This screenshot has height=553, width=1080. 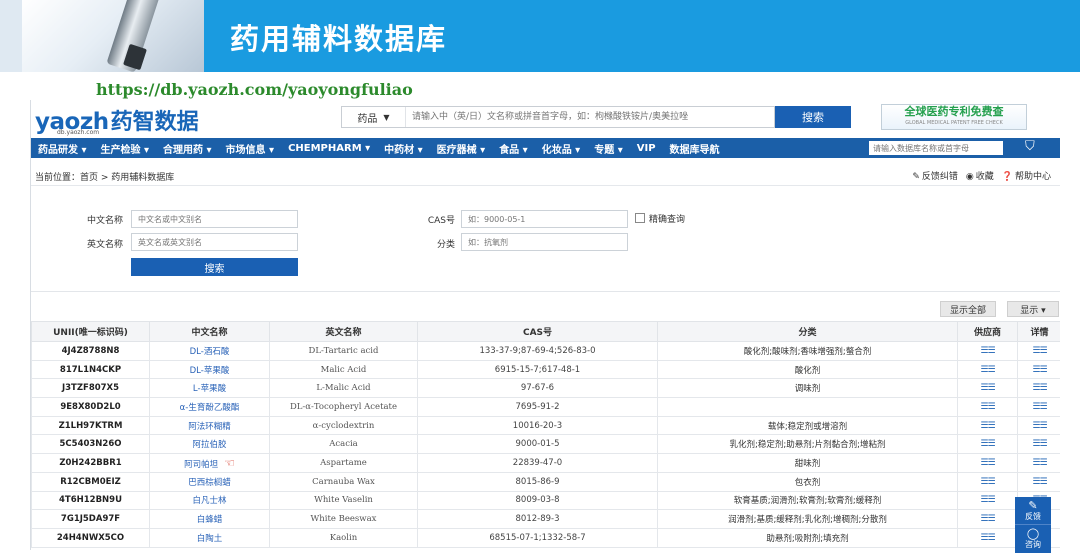 I want to click on cas-input, so click(x=544, y=219).